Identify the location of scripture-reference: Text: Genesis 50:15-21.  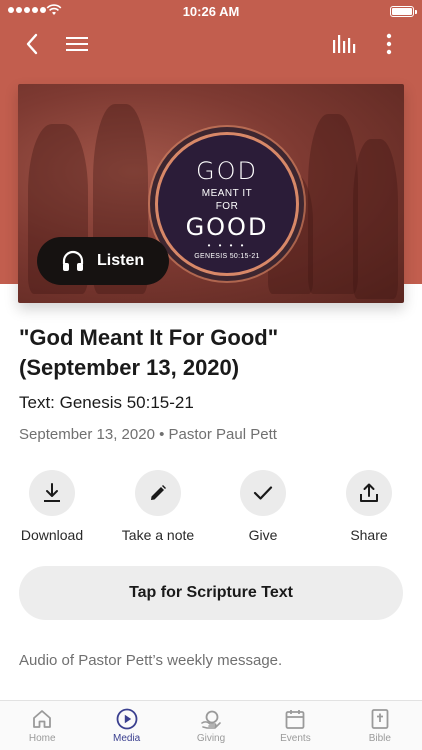
(106, 402).